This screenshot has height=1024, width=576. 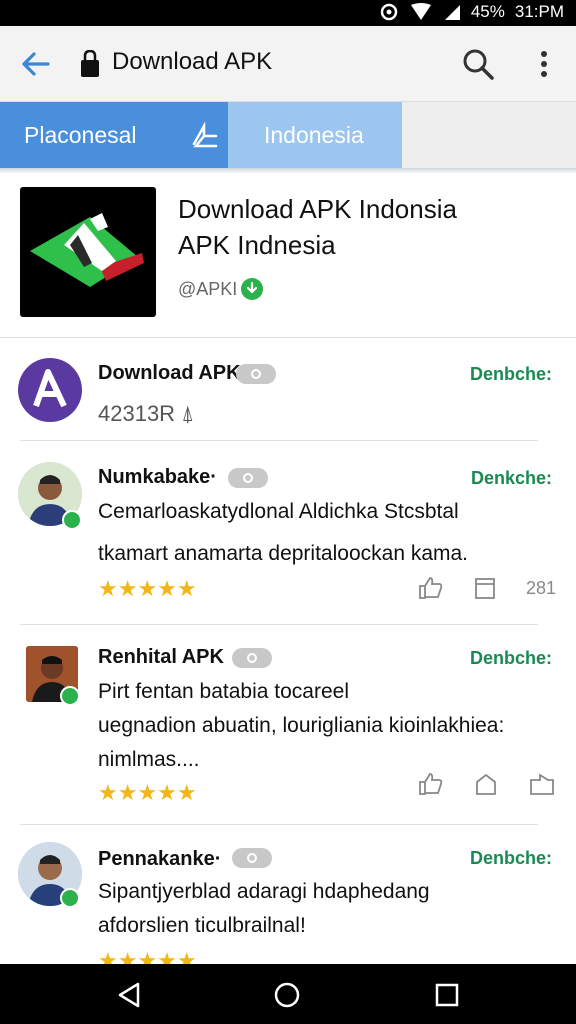 I want to click on app-bar: Download APK, so click(x=288, y=64).